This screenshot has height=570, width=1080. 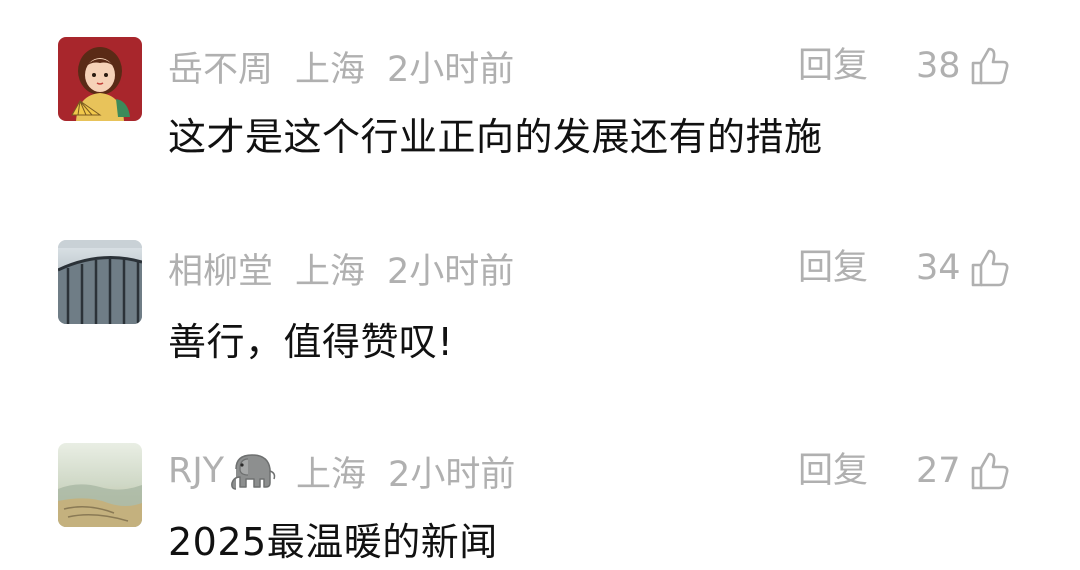 What do you see at coordinates (220, 66) in the screenshot?
I see `username: 岳不周` at bounding box center [220, 66].